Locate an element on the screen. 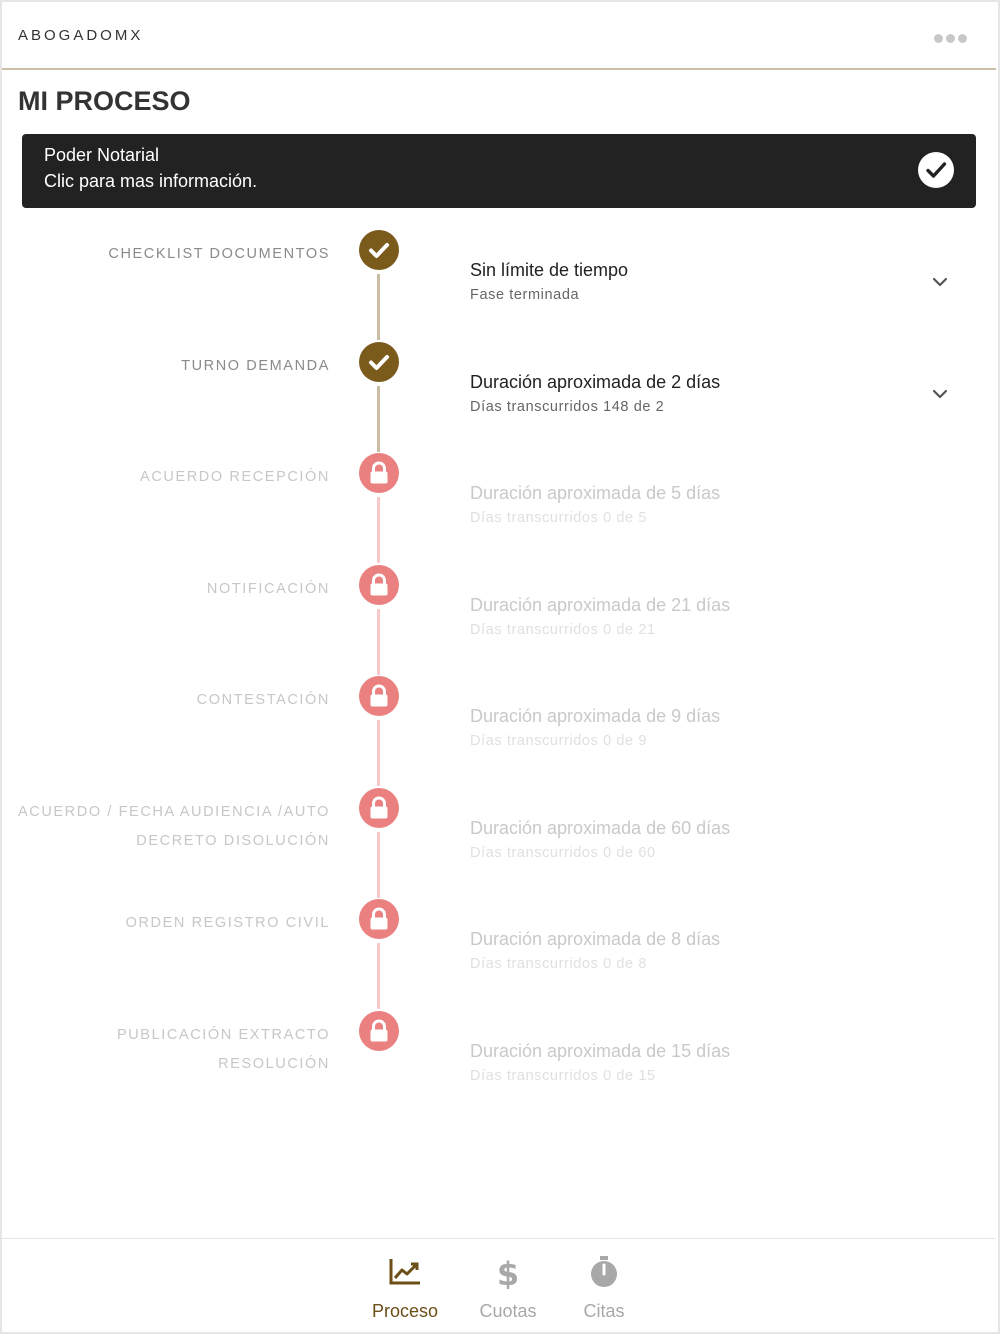 The width and height of the screenshot is (1000, 1334). step-duration: Duración aproximada de 60 días is located at coordinates (600, 827).